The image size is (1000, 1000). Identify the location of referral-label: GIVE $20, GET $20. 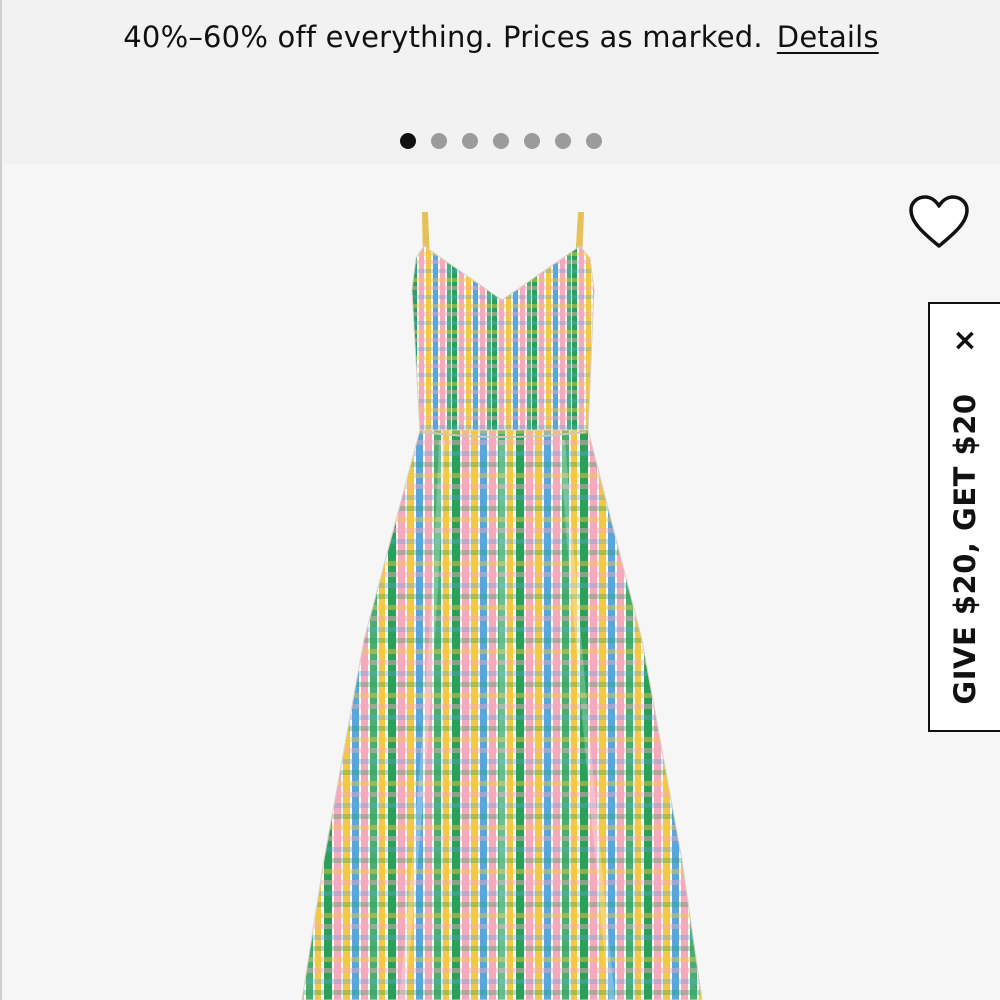
(965, 548).